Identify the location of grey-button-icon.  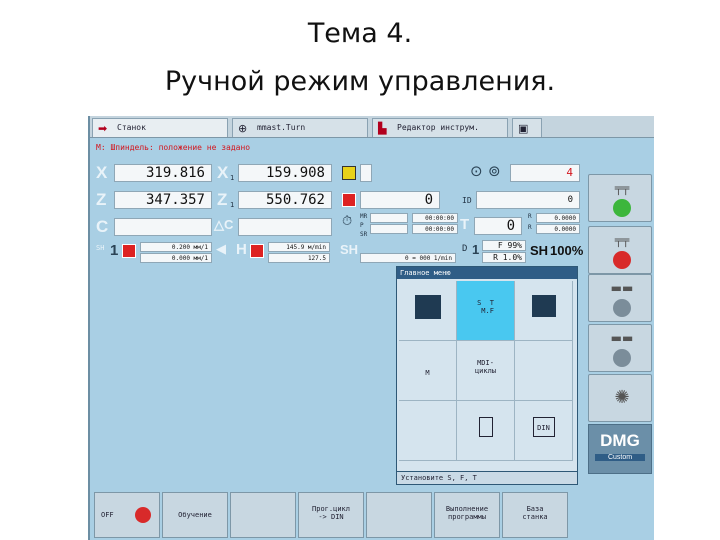
(622, 308).